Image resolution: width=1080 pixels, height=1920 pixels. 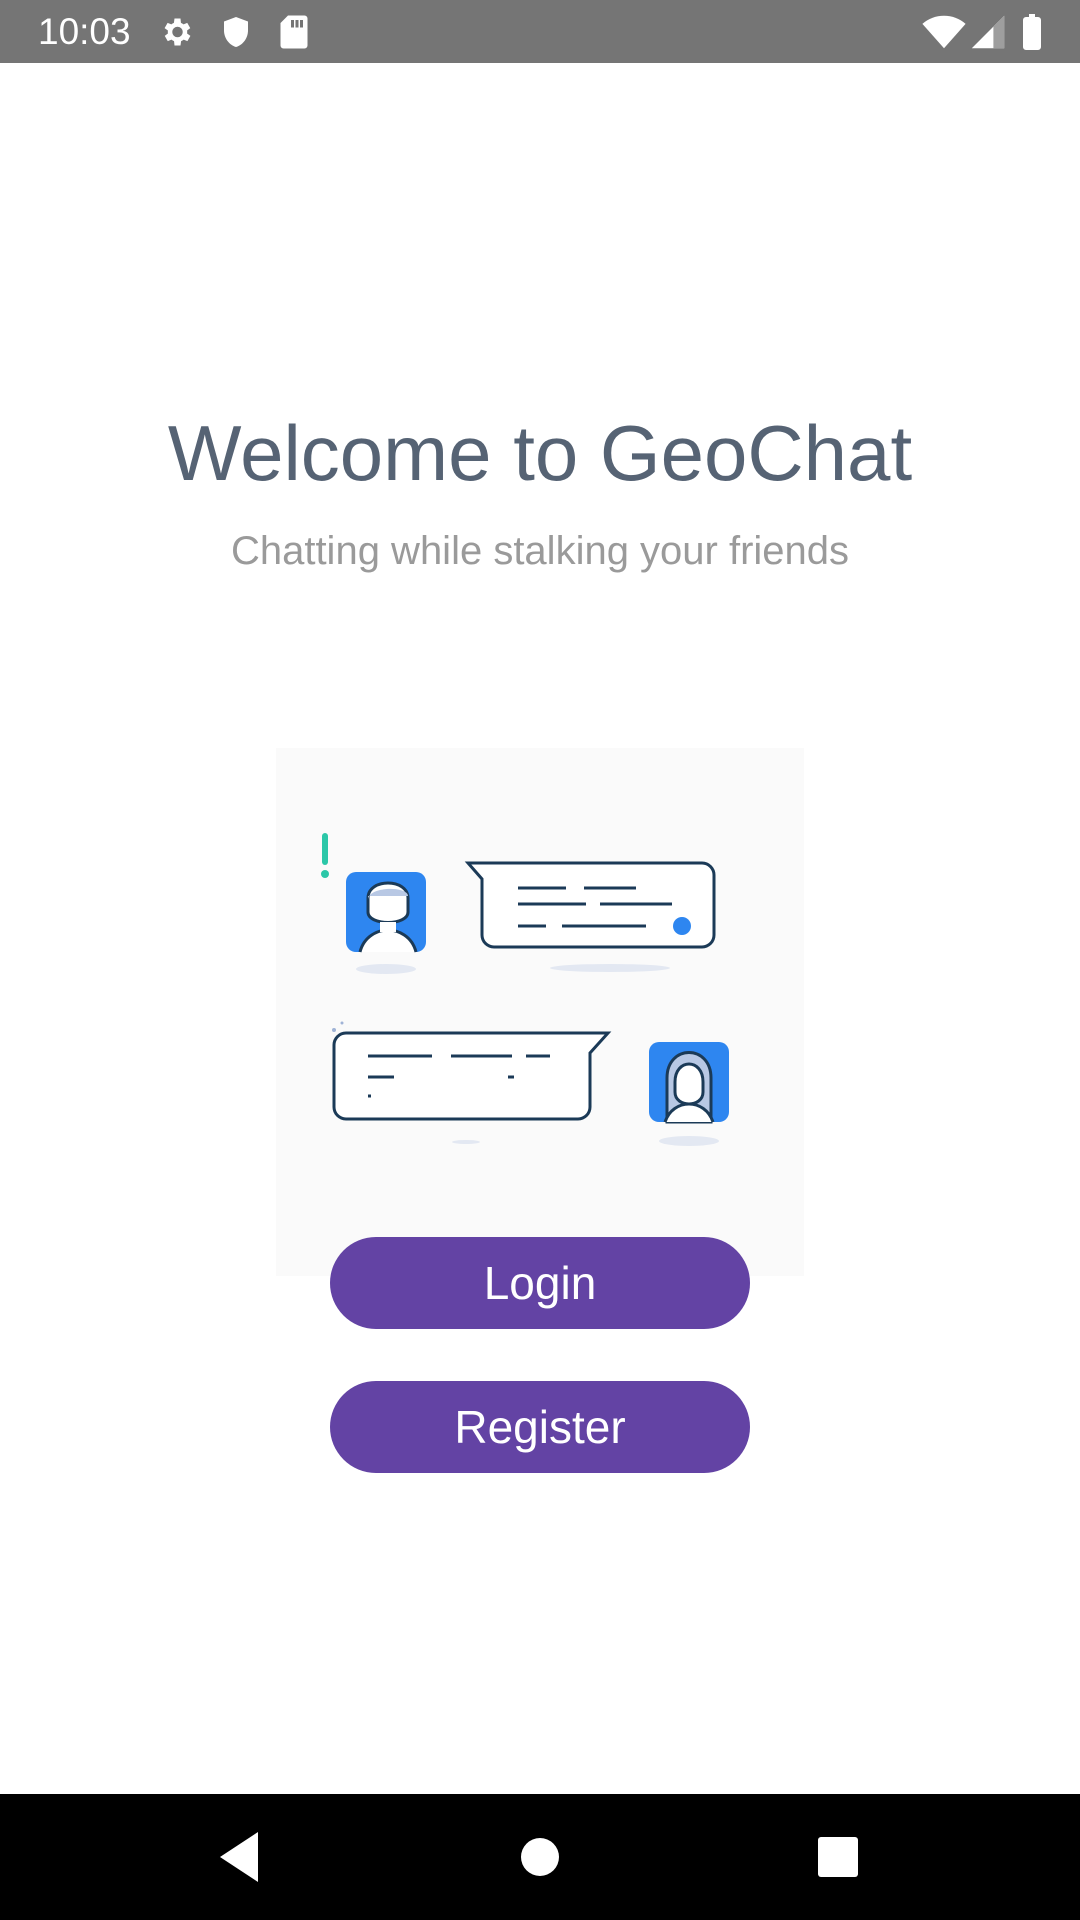 I want to click on status-time: 10:03, so click(x=84, y=31).